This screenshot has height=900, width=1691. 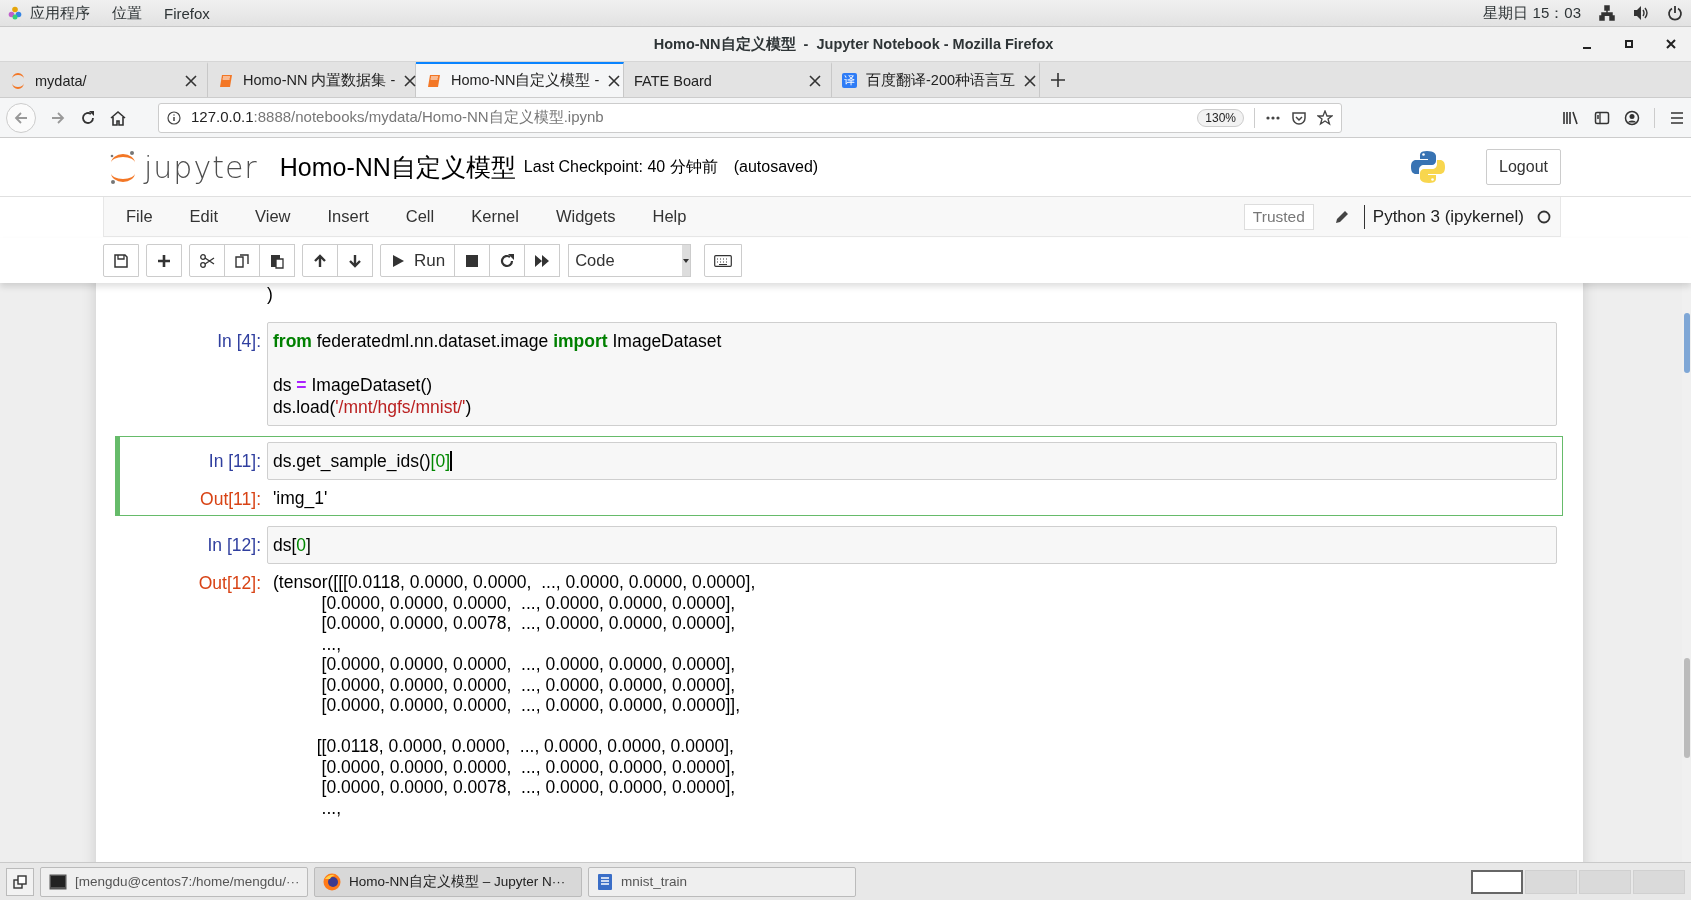 I want to click on output-prompt: Out[11]:, so click(x=230, y=499).